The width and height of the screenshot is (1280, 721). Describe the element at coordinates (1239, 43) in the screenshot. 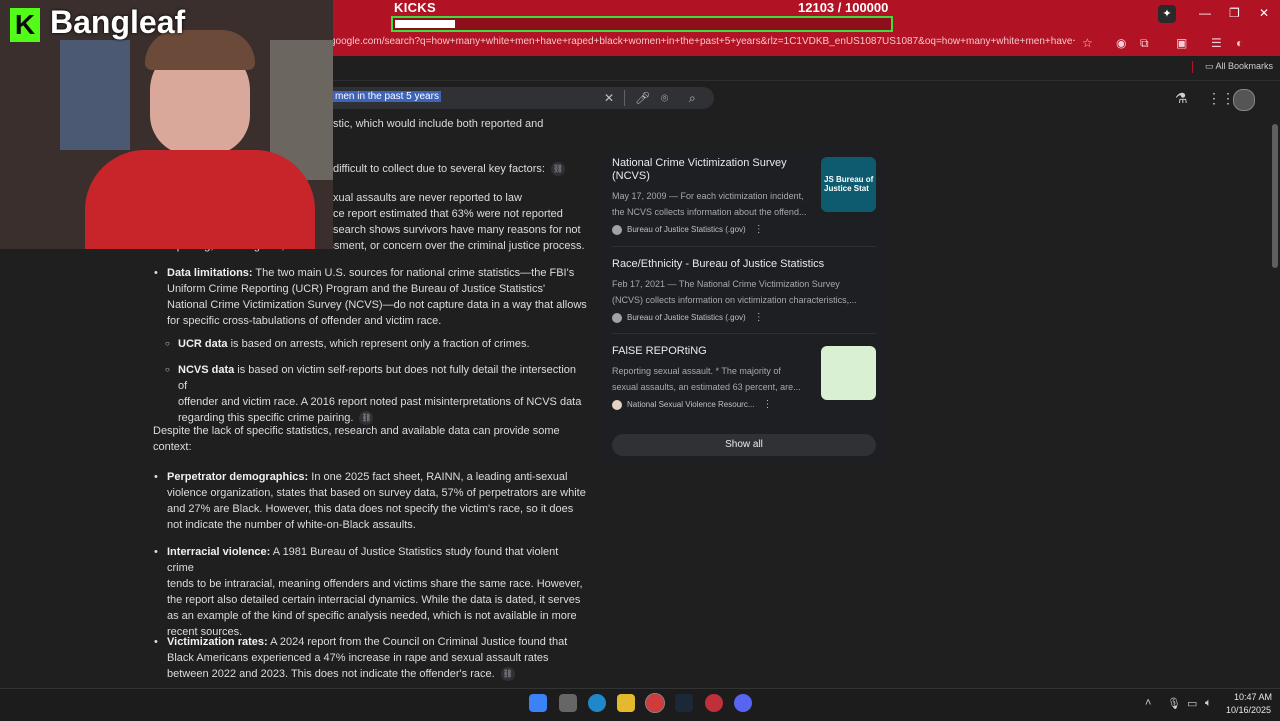

I see `profile-icon: ◐` at that location.